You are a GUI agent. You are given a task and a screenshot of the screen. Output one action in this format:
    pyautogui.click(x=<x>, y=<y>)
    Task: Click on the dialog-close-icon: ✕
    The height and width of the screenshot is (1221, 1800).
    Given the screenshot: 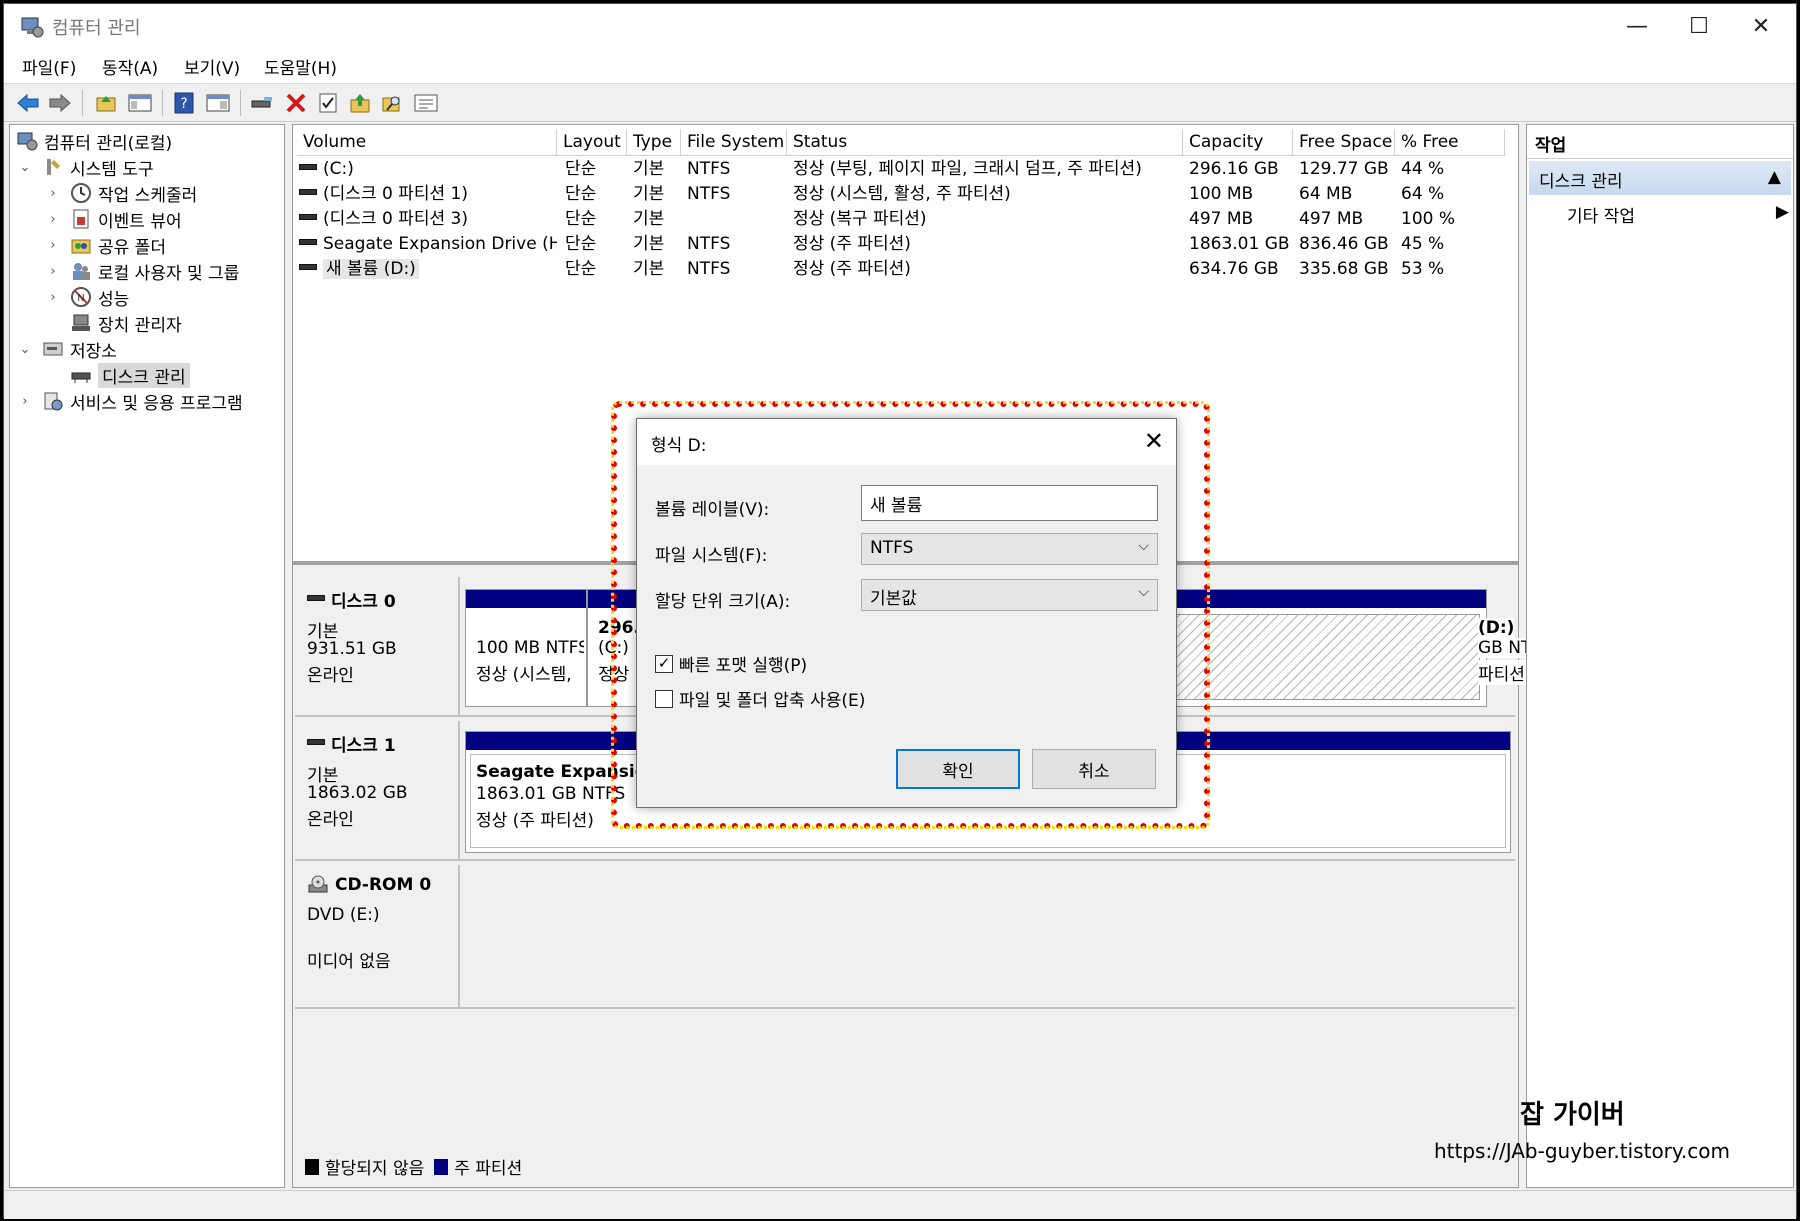 What is the action you would take?
    pyautogui.click(x=1154, y=441)
    